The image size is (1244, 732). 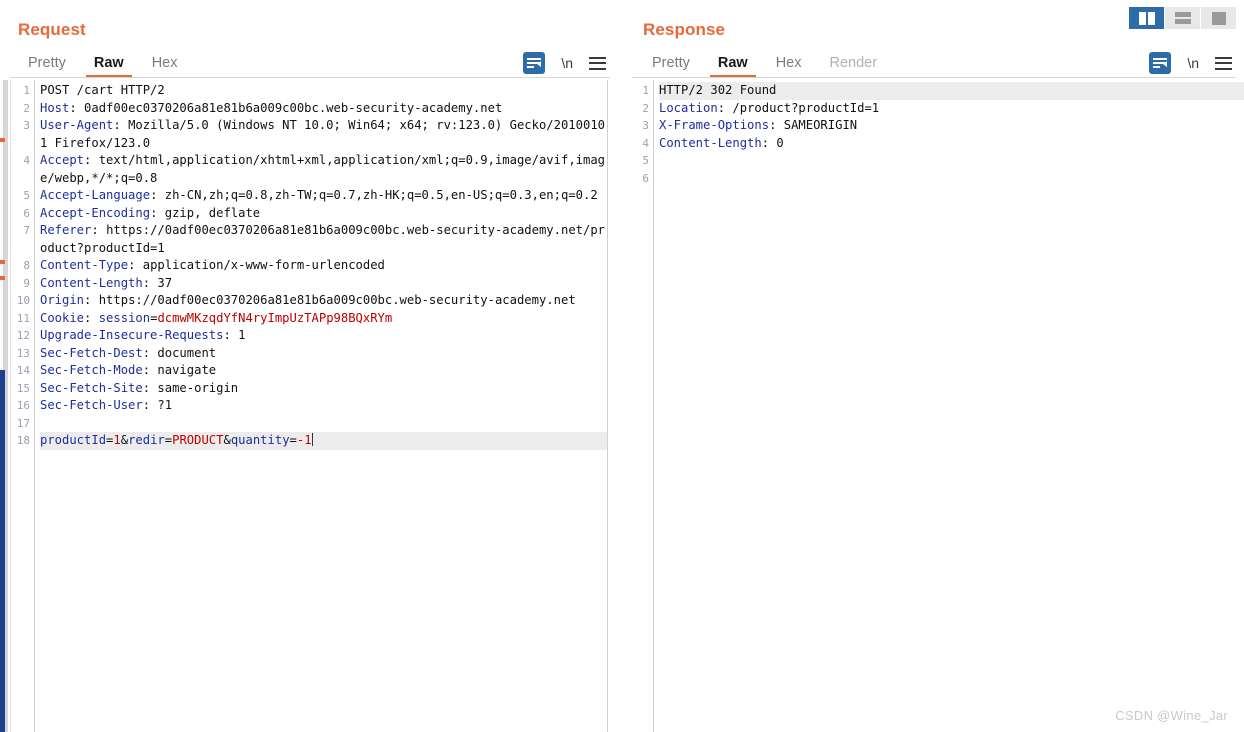 I want to click on tab-request-pretty: Pretty, so click(x=47, y=66).